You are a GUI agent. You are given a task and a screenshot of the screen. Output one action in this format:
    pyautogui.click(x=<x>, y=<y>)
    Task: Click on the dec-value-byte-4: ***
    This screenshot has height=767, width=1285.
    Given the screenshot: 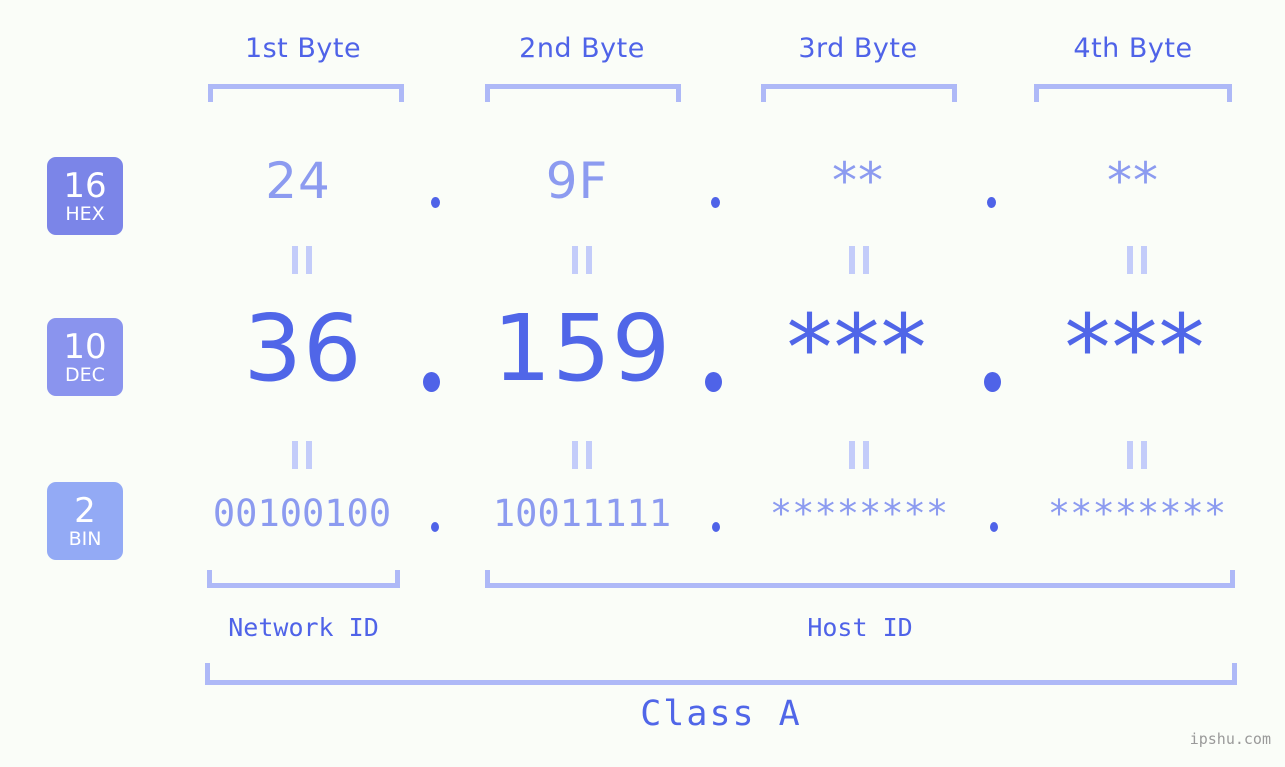 What is the action you would take?
    pyautogui.click(x=1135, y=348)
    